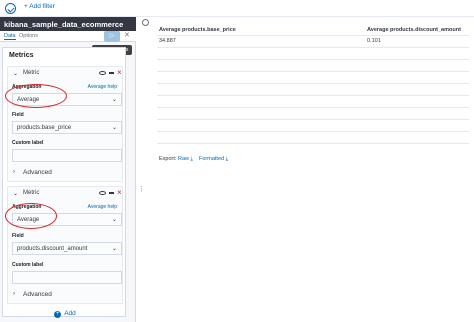 The height and width of the screenshot is (322, 474). I want to click on filter-options-icon, so click(10, 8).